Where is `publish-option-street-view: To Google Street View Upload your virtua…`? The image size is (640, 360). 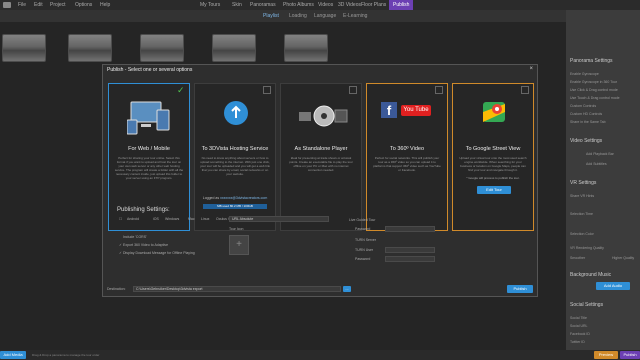 publish-option-street-view: To Google Street View Upload your virtua… is located at coordinates (493, 157).